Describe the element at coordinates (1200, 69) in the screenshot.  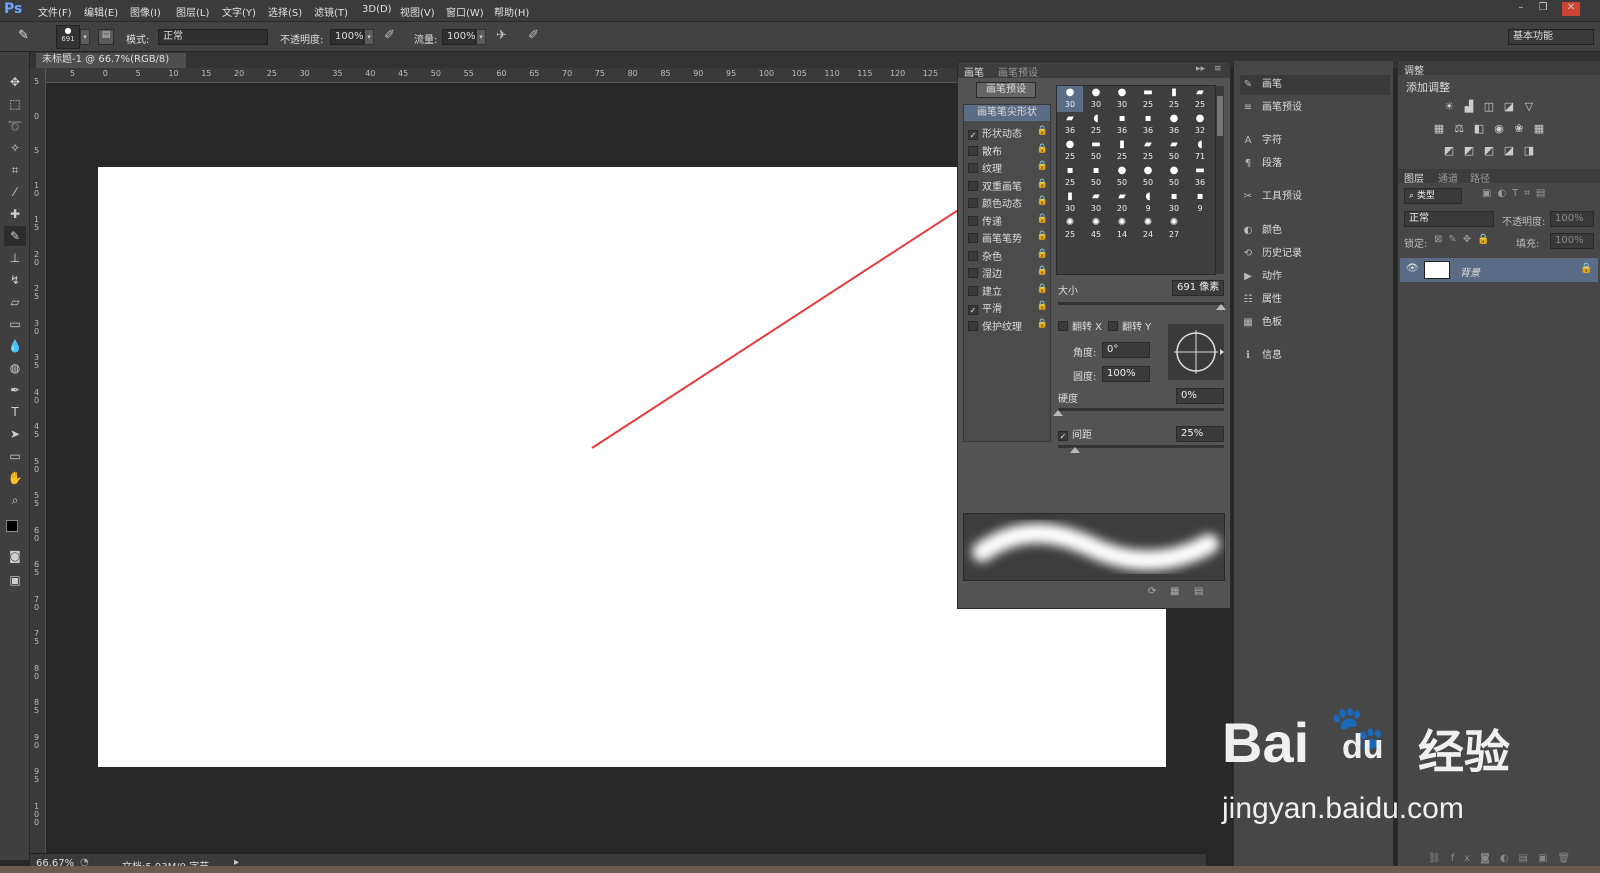
I see `collapse-icon: ▸▸` at that location.